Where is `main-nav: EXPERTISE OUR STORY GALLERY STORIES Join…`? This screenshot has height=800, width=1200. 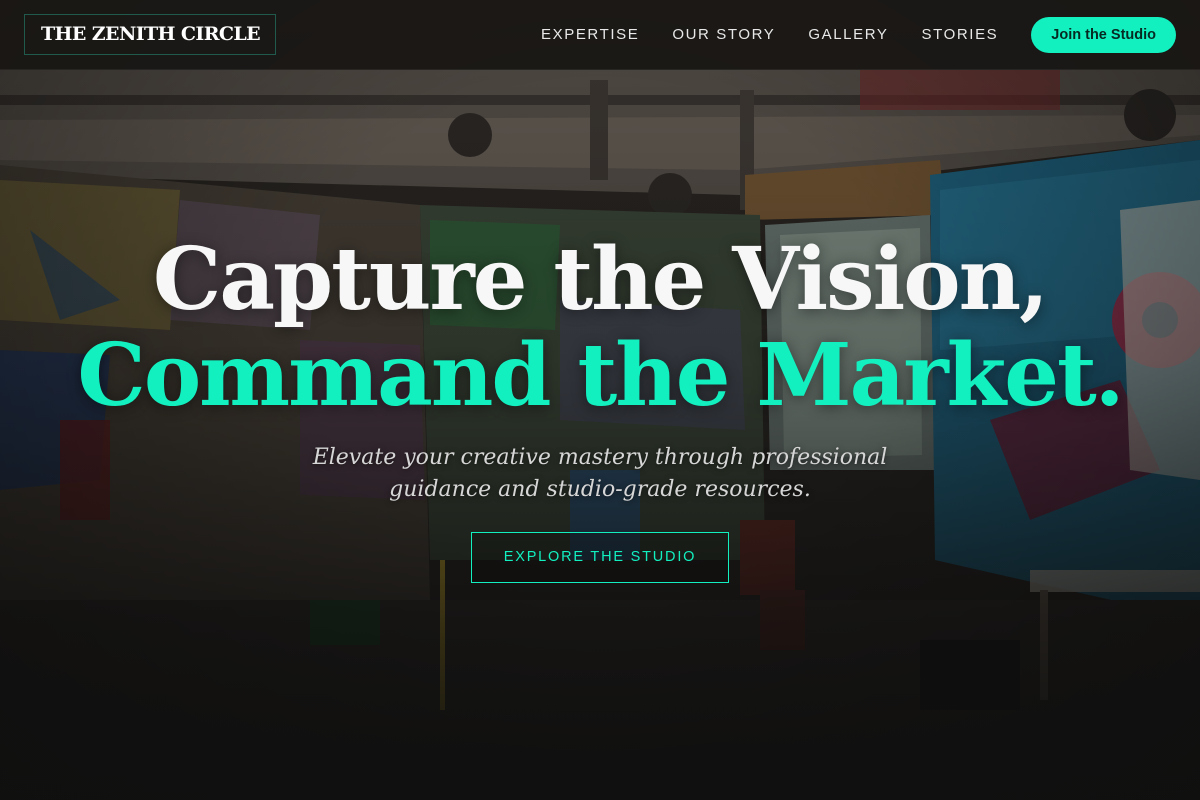
main-nav: EXPERTISE OUR STORY GALLERY STORIES Join… is located at coordinates (858, 34).